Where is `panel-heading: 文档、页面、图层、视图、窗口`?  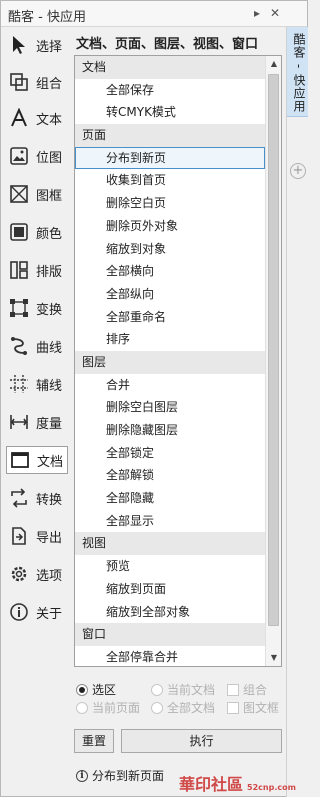
panel-heading: 文档、页面、图层、视图、窗口 is located at coordinates (167, 44).